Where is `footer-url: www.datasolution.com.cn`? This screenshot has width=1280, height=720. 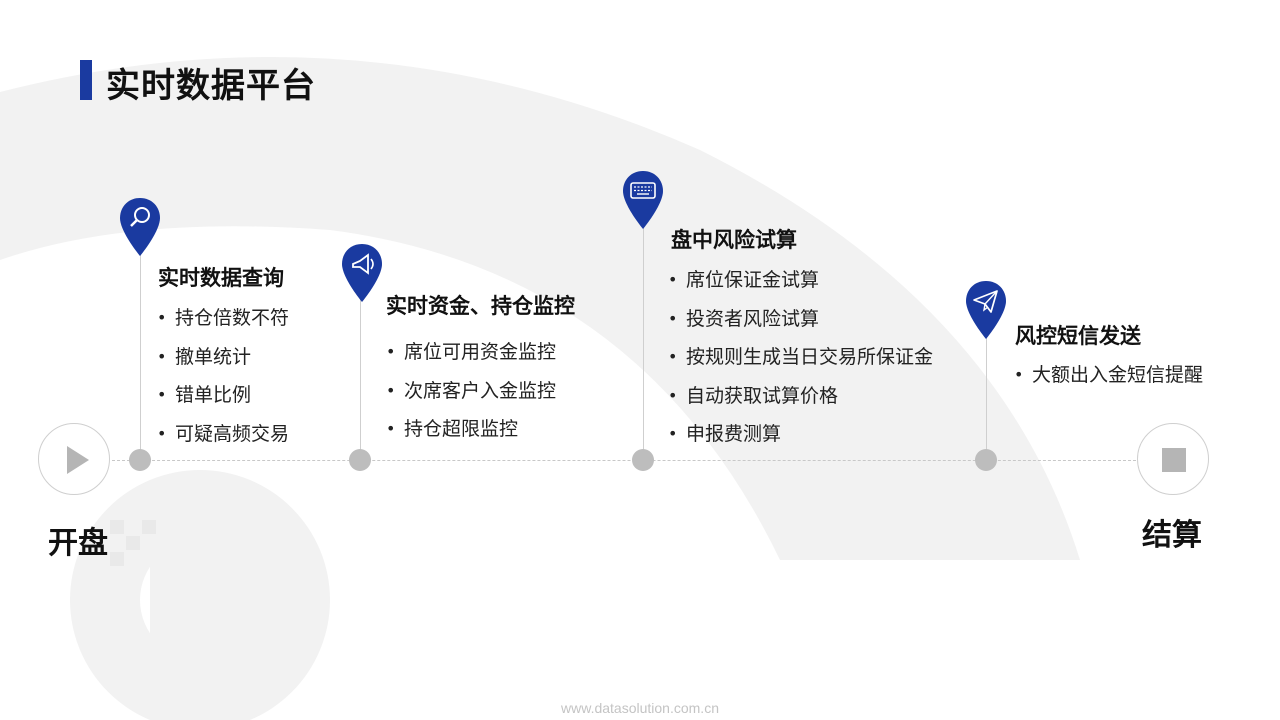
footer-url: www.datasolution.com.cn is located at coordinates (640, 708).